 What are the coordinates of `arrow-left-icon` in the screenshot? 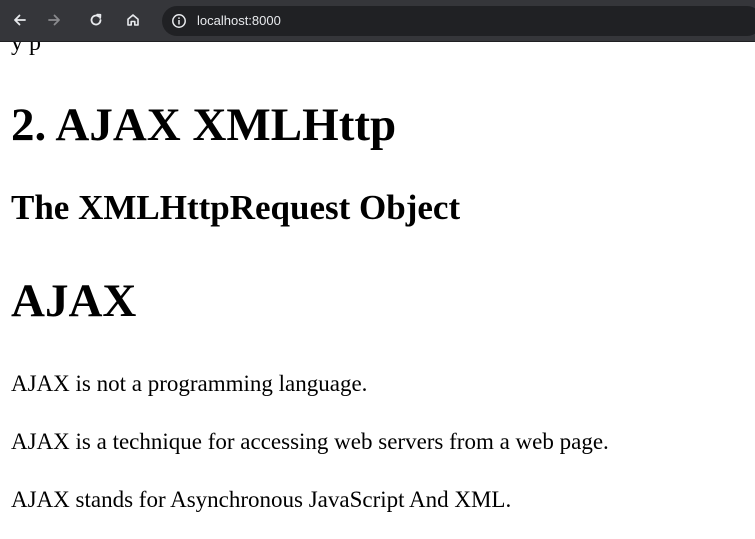 It's located at (20, 20).